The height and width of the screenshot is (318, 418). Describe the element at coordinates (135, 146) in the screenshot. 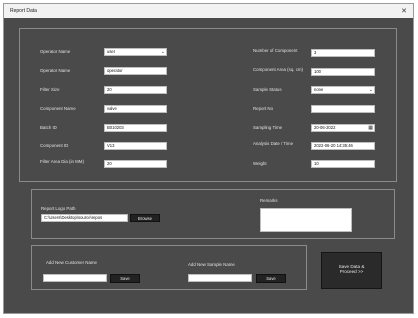

I see `component-id-input: V13` at that location.